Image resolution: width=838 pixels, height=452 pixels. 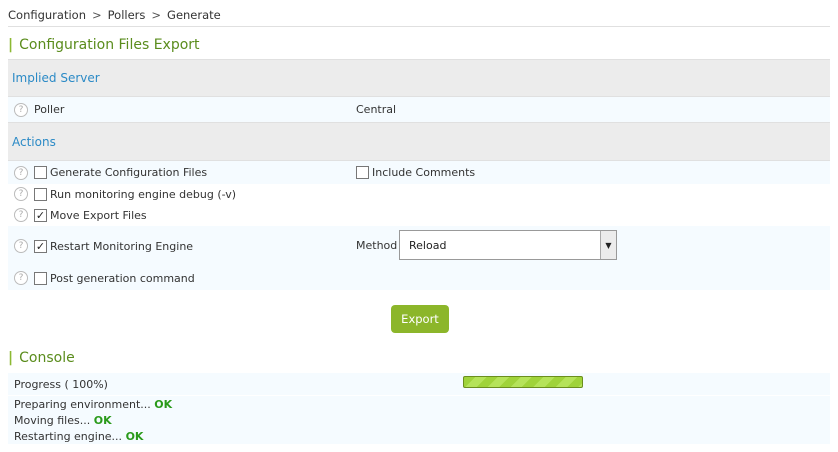 I want to click on implied-server-header: Implied Server, so click(x=419, y=78).